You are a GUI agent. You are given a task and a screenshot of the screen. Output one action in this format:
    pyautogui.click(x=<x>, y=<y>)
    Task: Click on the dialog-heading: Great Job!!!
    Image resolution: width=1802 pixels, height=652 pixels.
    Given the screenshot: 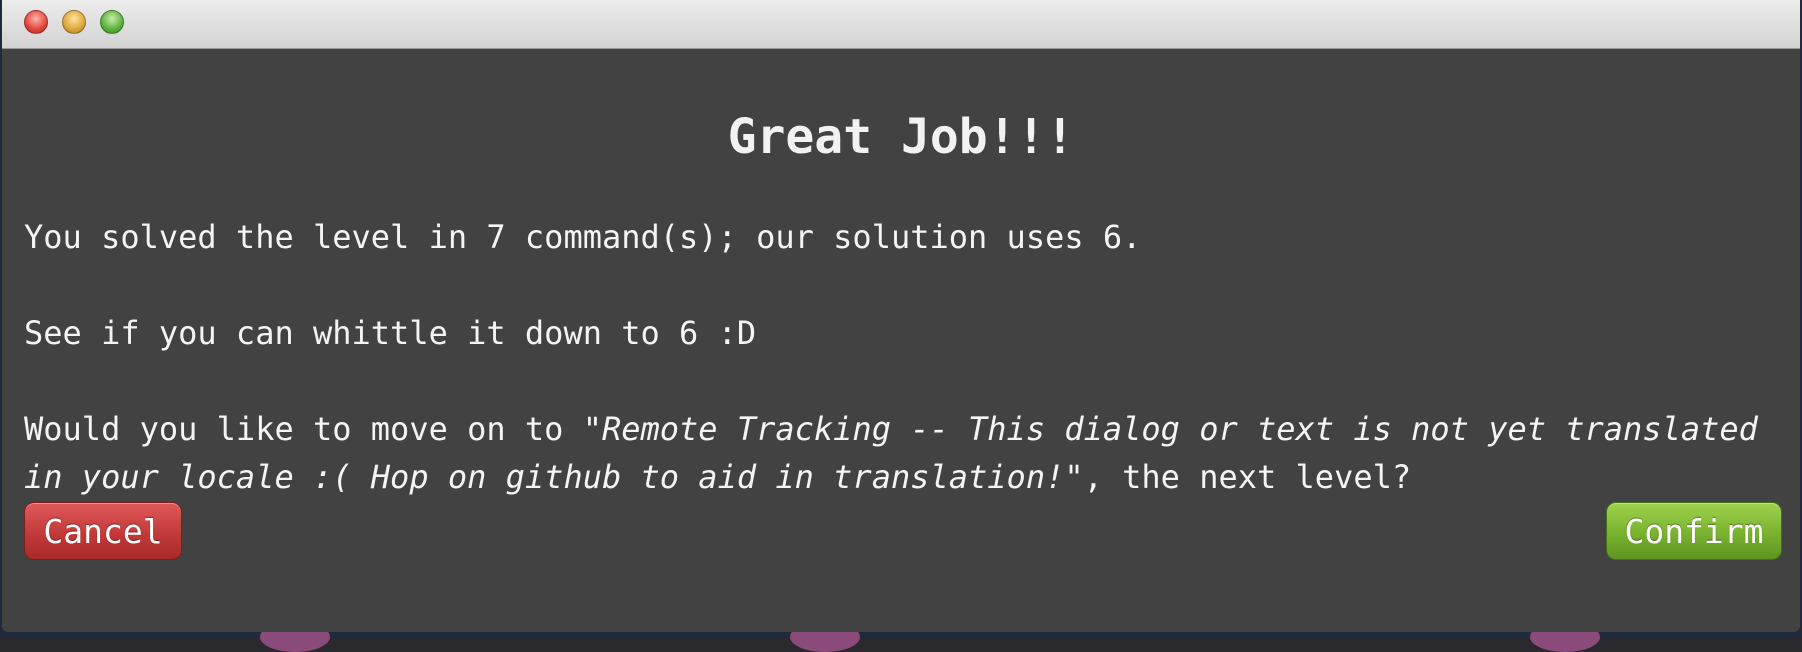 What is the action you would take?
    pyautogui.click(x=901, y=137)
    